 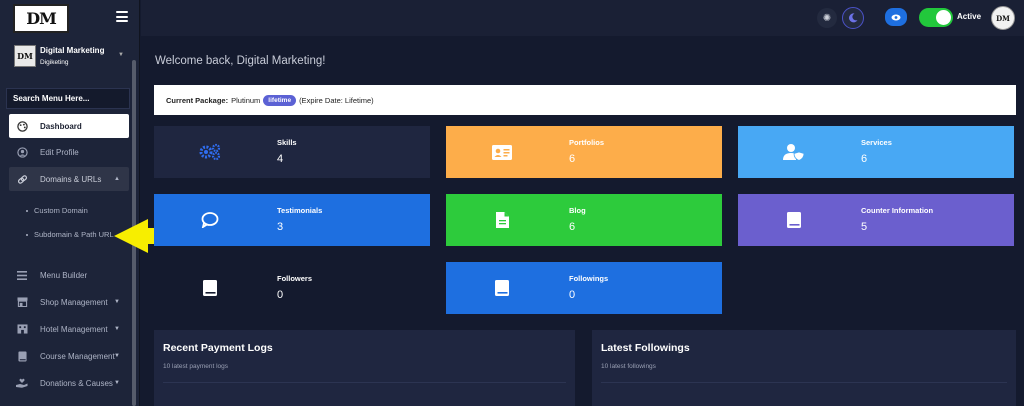 What do you see at coordinates (69, 18) in the screenshot?
I see `logo-bar: DM` at bounding box center [69, 18].